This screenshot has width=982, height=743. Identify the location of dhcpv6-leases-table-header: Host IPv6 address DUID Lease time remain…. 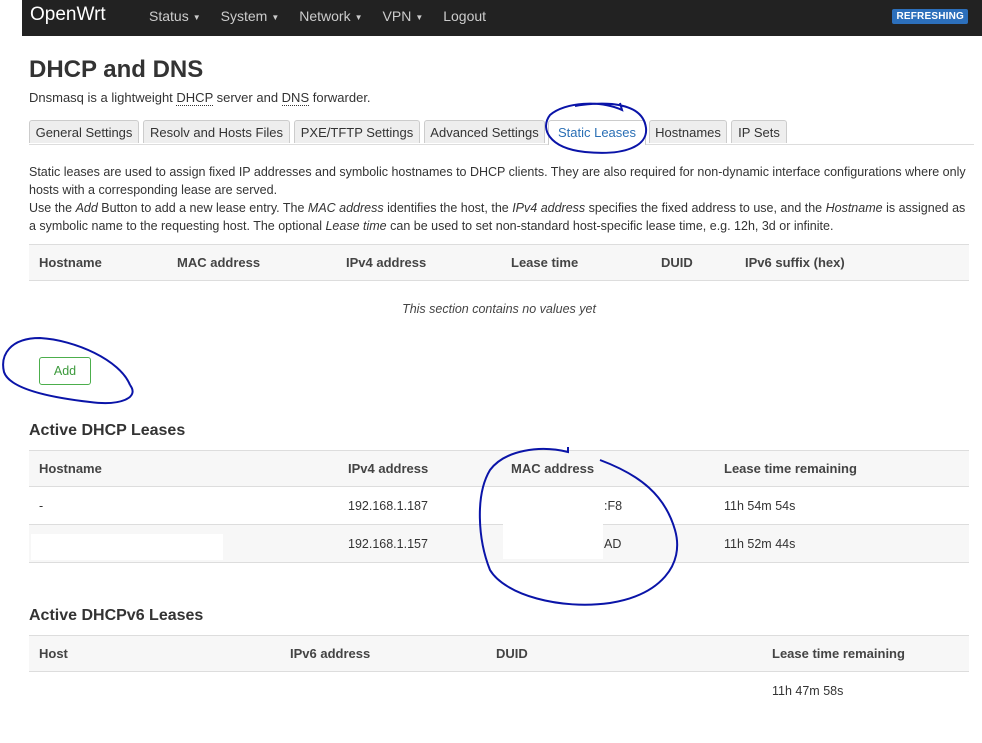
(499, 653).